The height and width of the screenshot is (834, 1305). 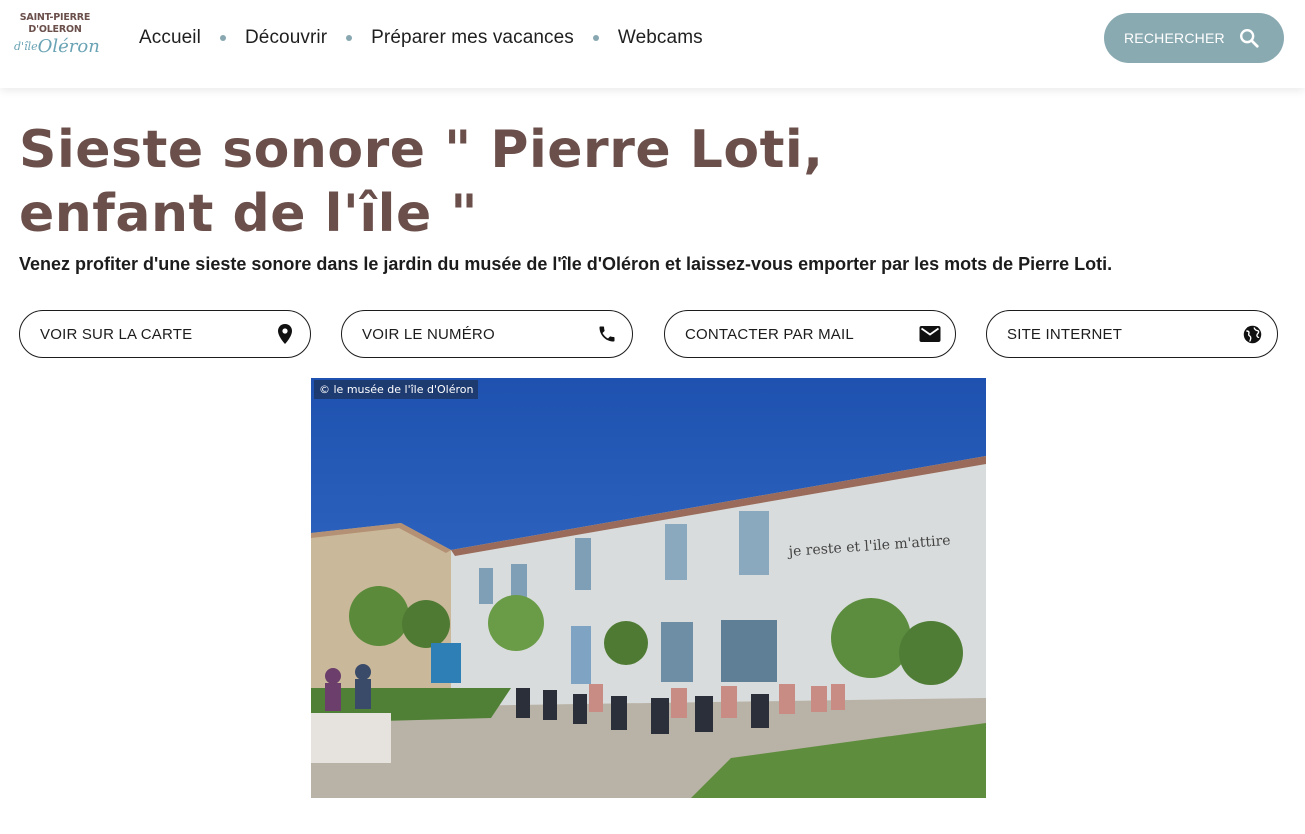 What do you see at coordinates (55, 17) in the screenshot?
I see `logo-line1: SAINT-PIERRE` at bounding box center [55, 17].